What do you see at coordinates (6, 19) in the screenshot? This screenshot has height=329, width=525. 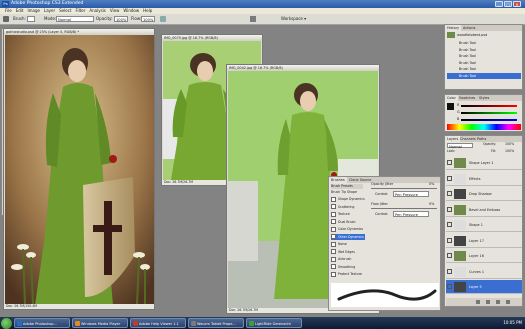 I see `brush-tool-preset-icon` at bounding box center [6, 19].